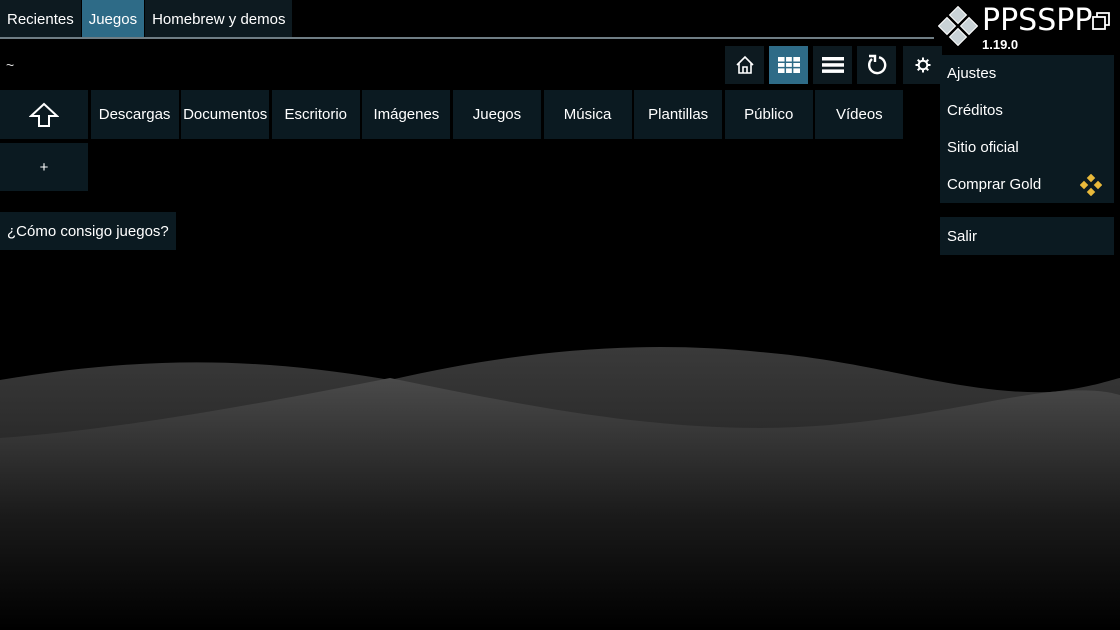 The height and width of the screenshot is (630, 1120). I want to click on grid-view-button, so click(788, 65).